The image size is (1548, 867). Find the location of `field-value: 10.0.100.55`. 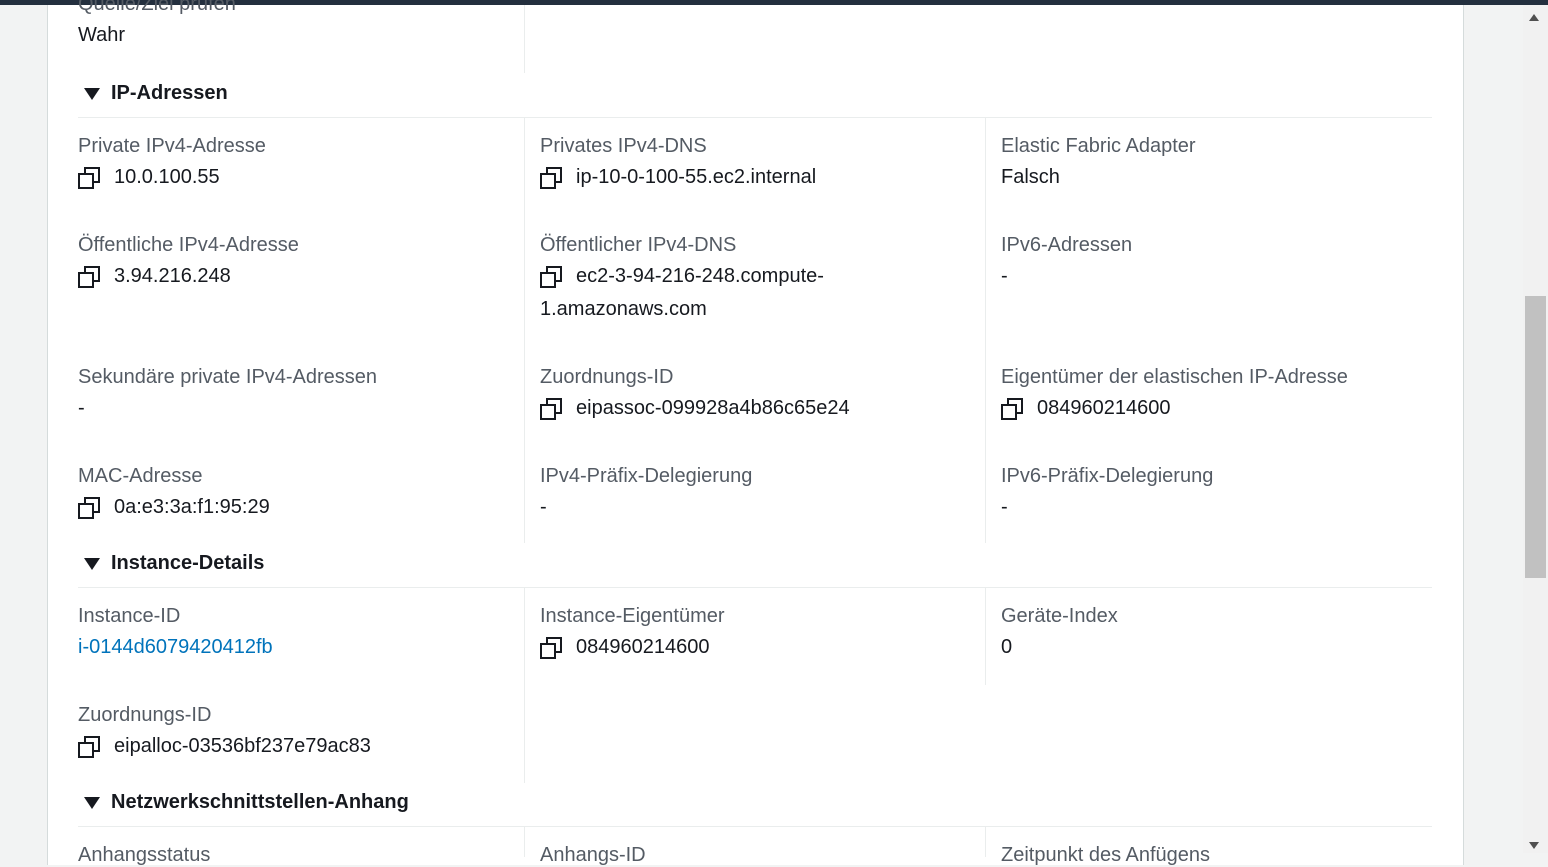

field-value: 10.0.100.55 is located at coordinates (167, 177).